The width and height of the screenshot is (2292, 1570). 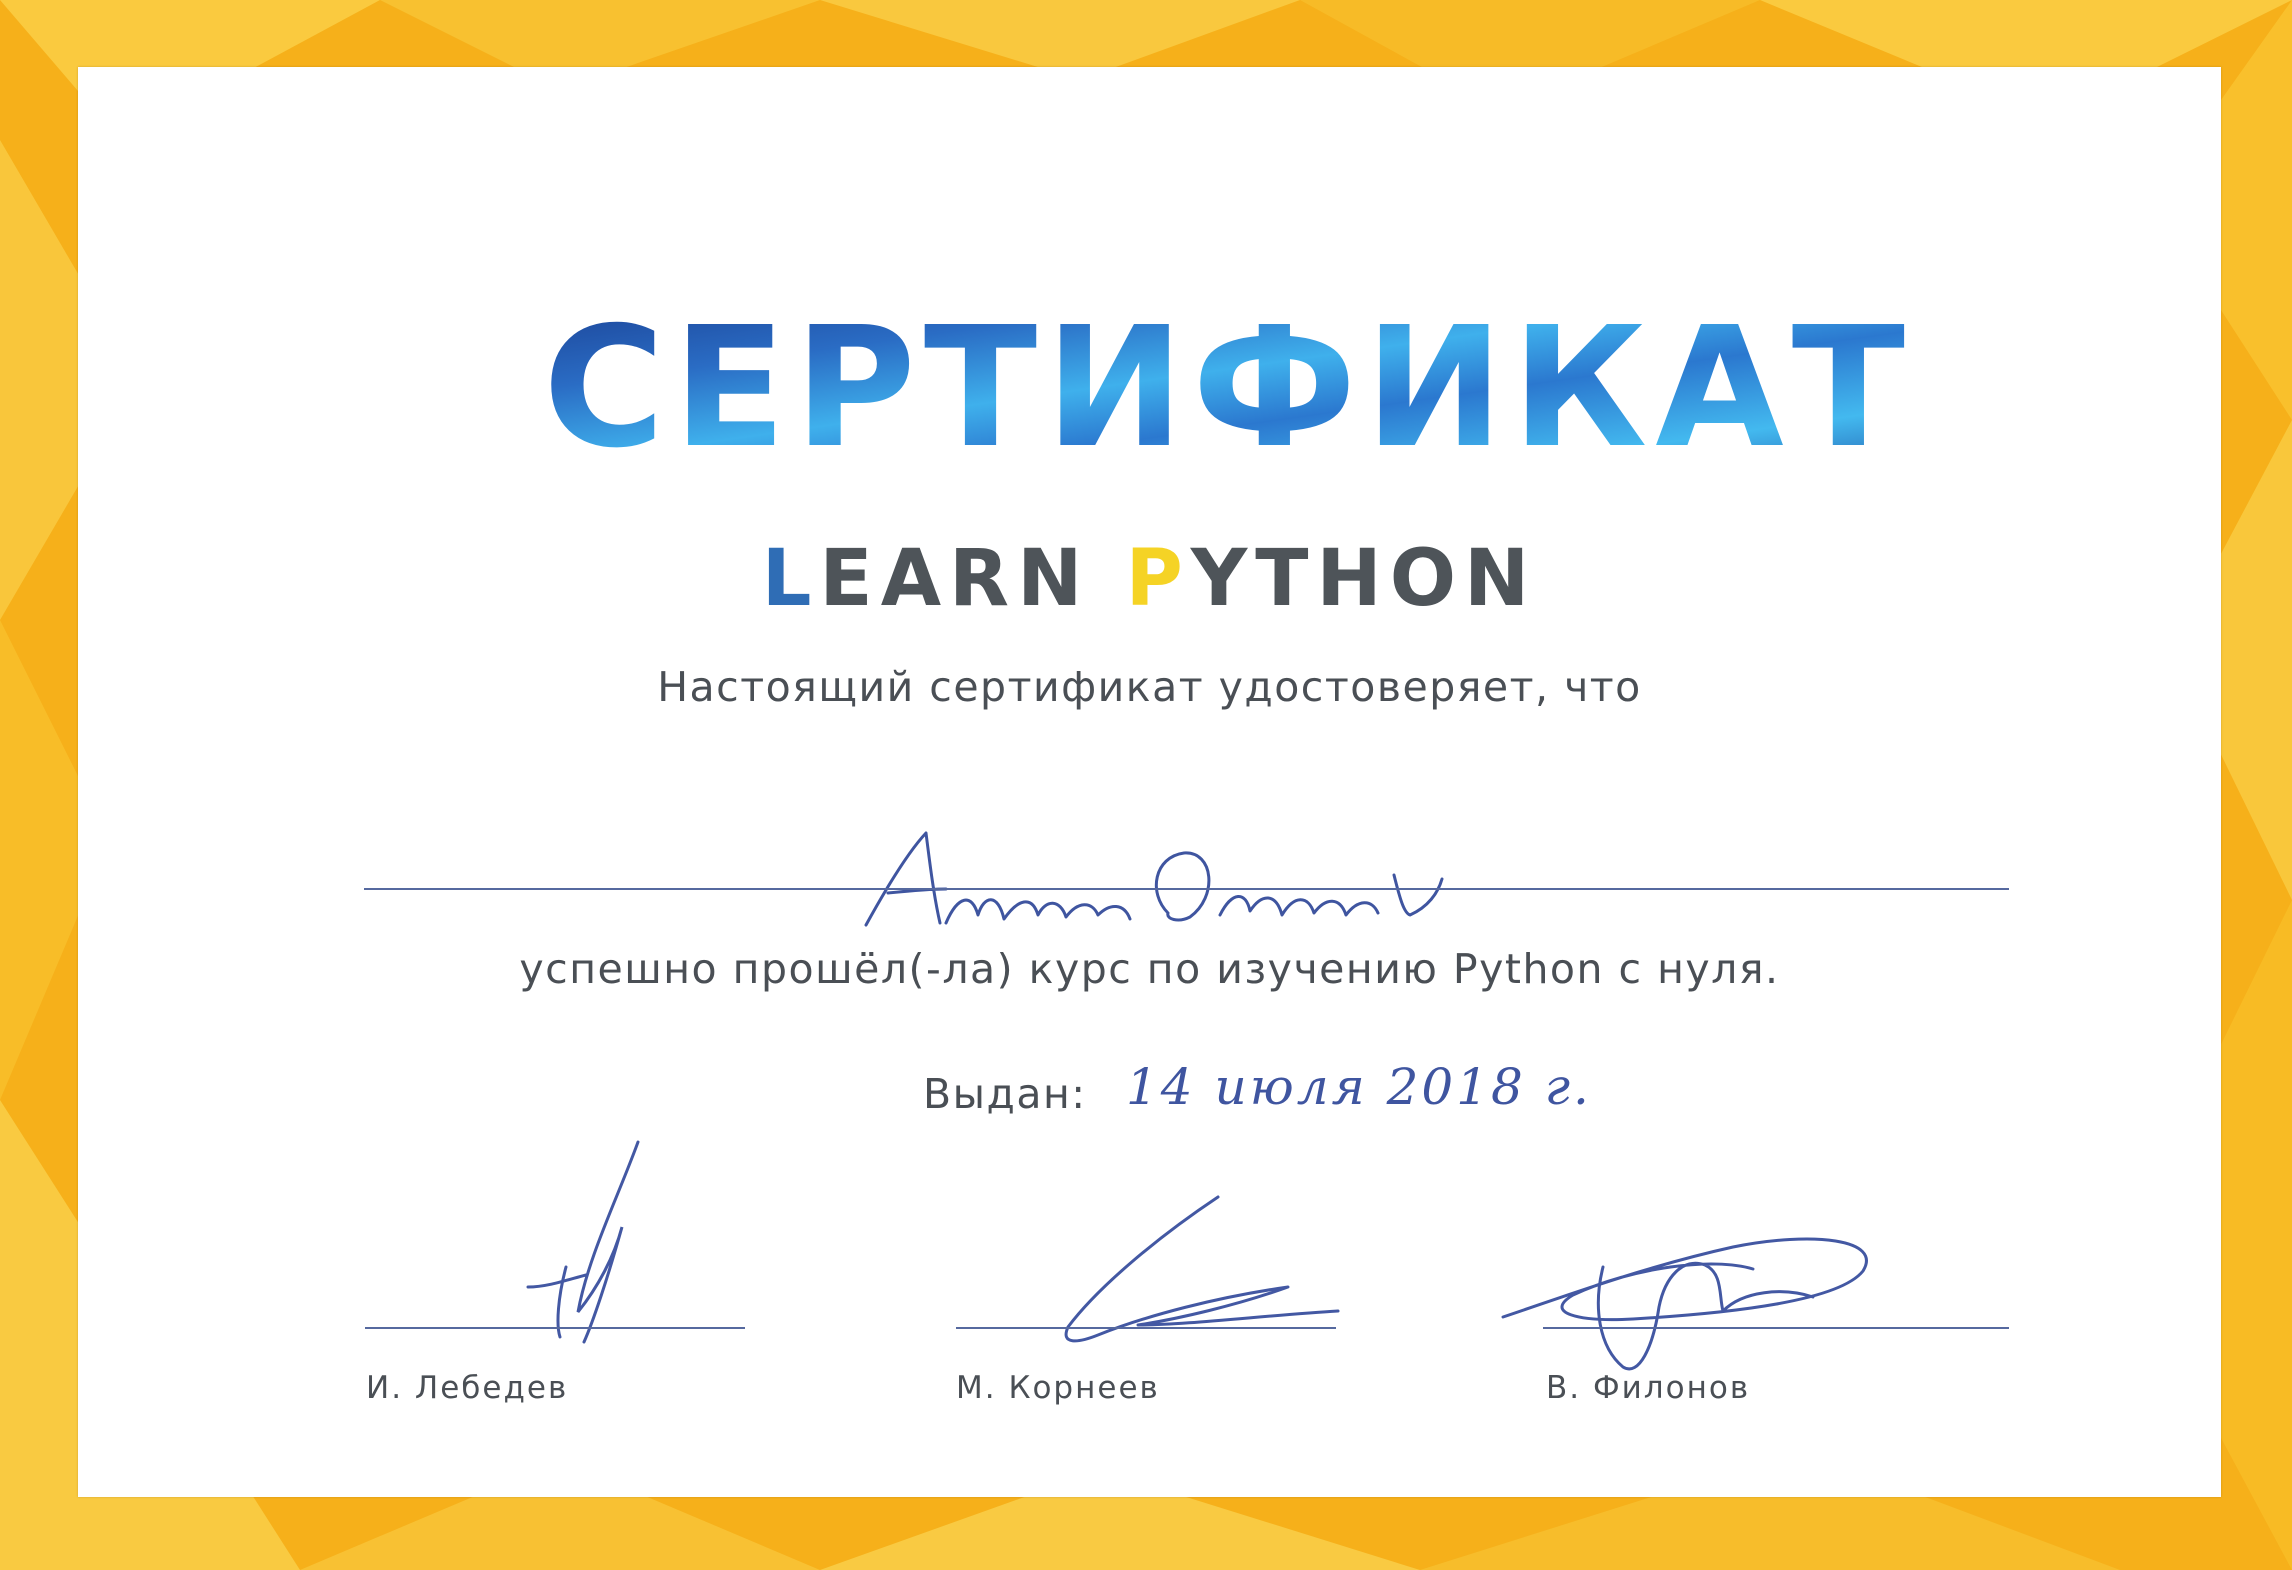 What do you see at coordinates (1005, 1094) in the screenshot?
I see `issued-label: Выдан:` at bounding box center [1005, 1094].